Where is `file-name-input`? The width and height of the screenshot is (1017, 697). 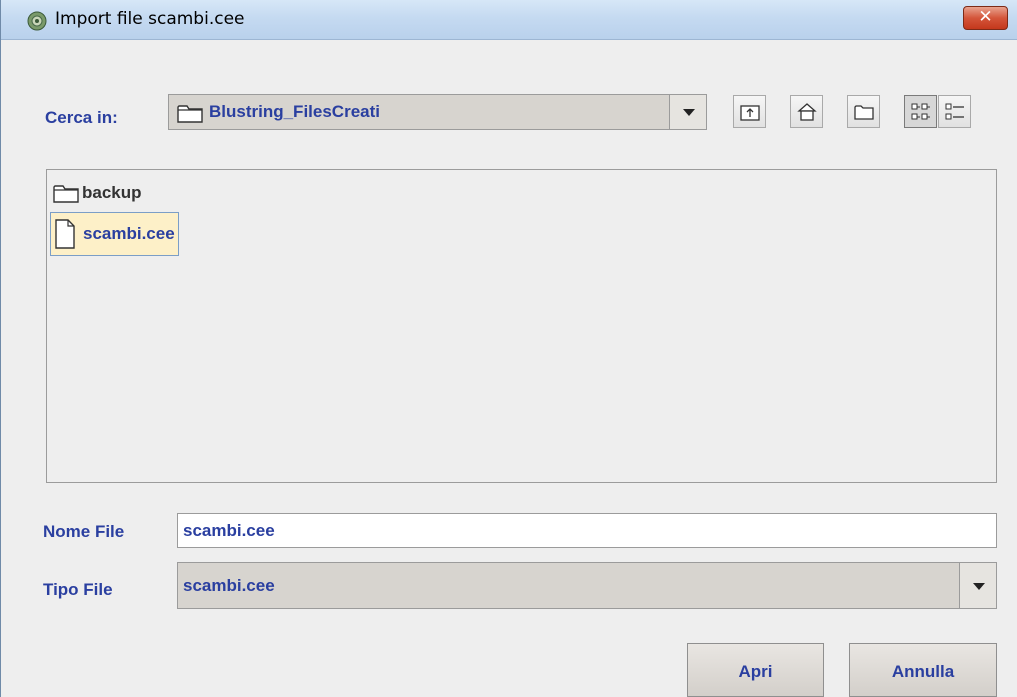 file-name-input is located at coordinates (587, 530).